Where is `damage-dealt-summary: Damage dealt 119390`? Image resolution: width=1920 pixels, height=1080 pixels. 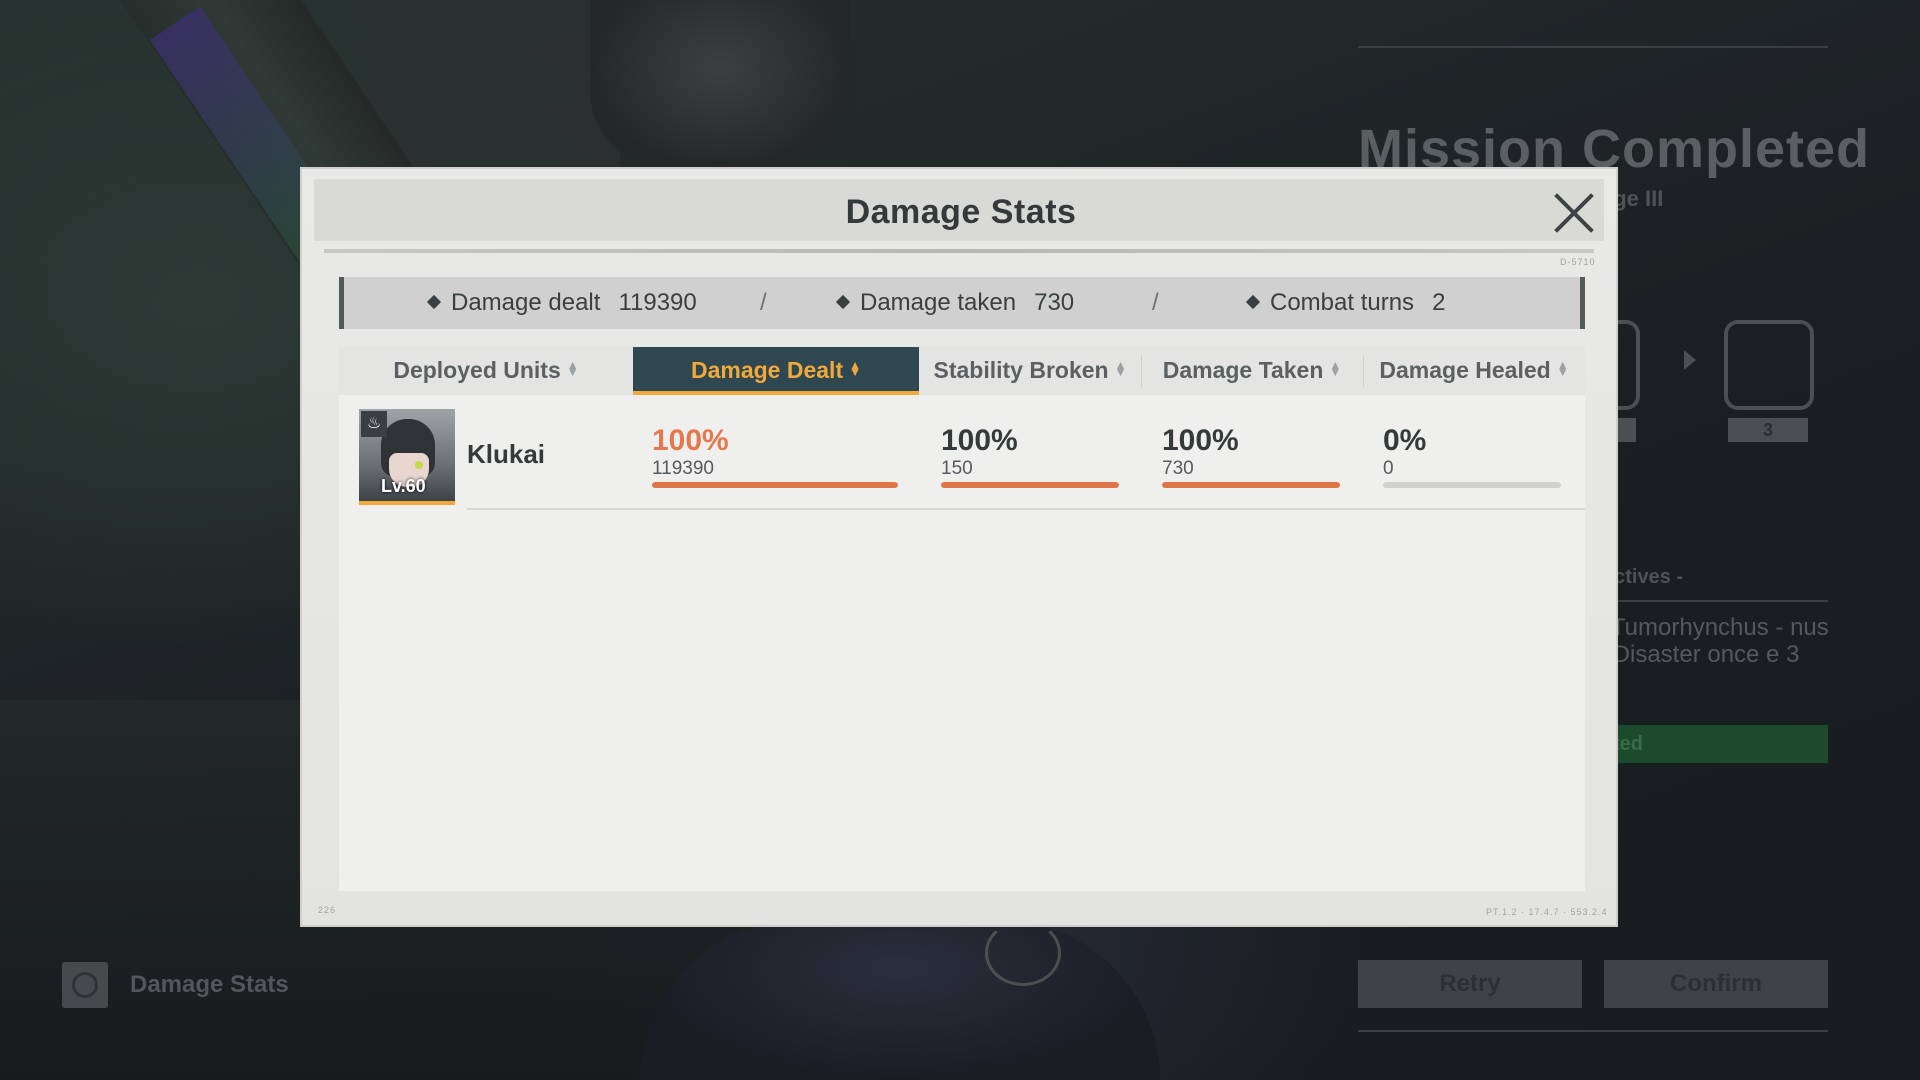
damage-dealt-summary: Damage dealt 119390 is located at coordinates (561, 303).